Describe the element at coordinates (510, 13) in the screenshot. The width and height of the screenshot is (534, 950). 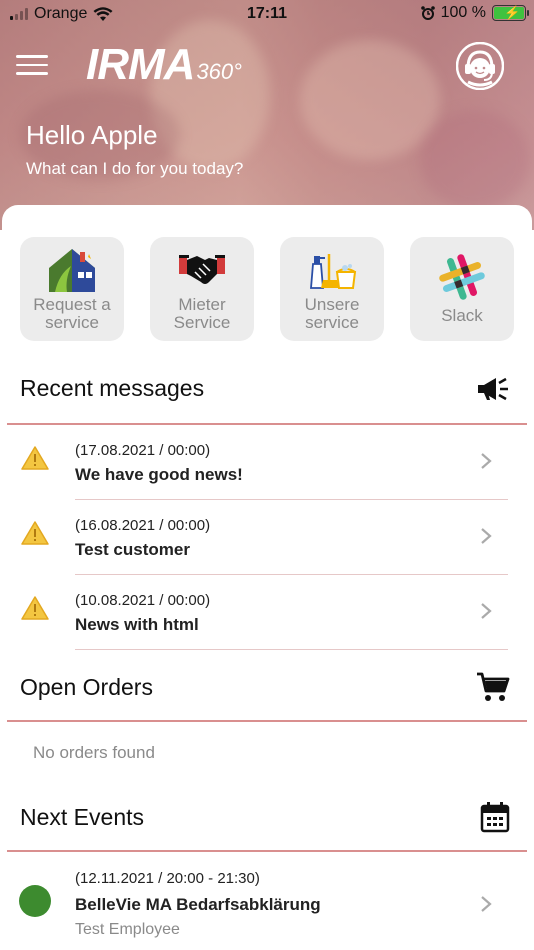
I see `battery-icon: ⚡` at that location.